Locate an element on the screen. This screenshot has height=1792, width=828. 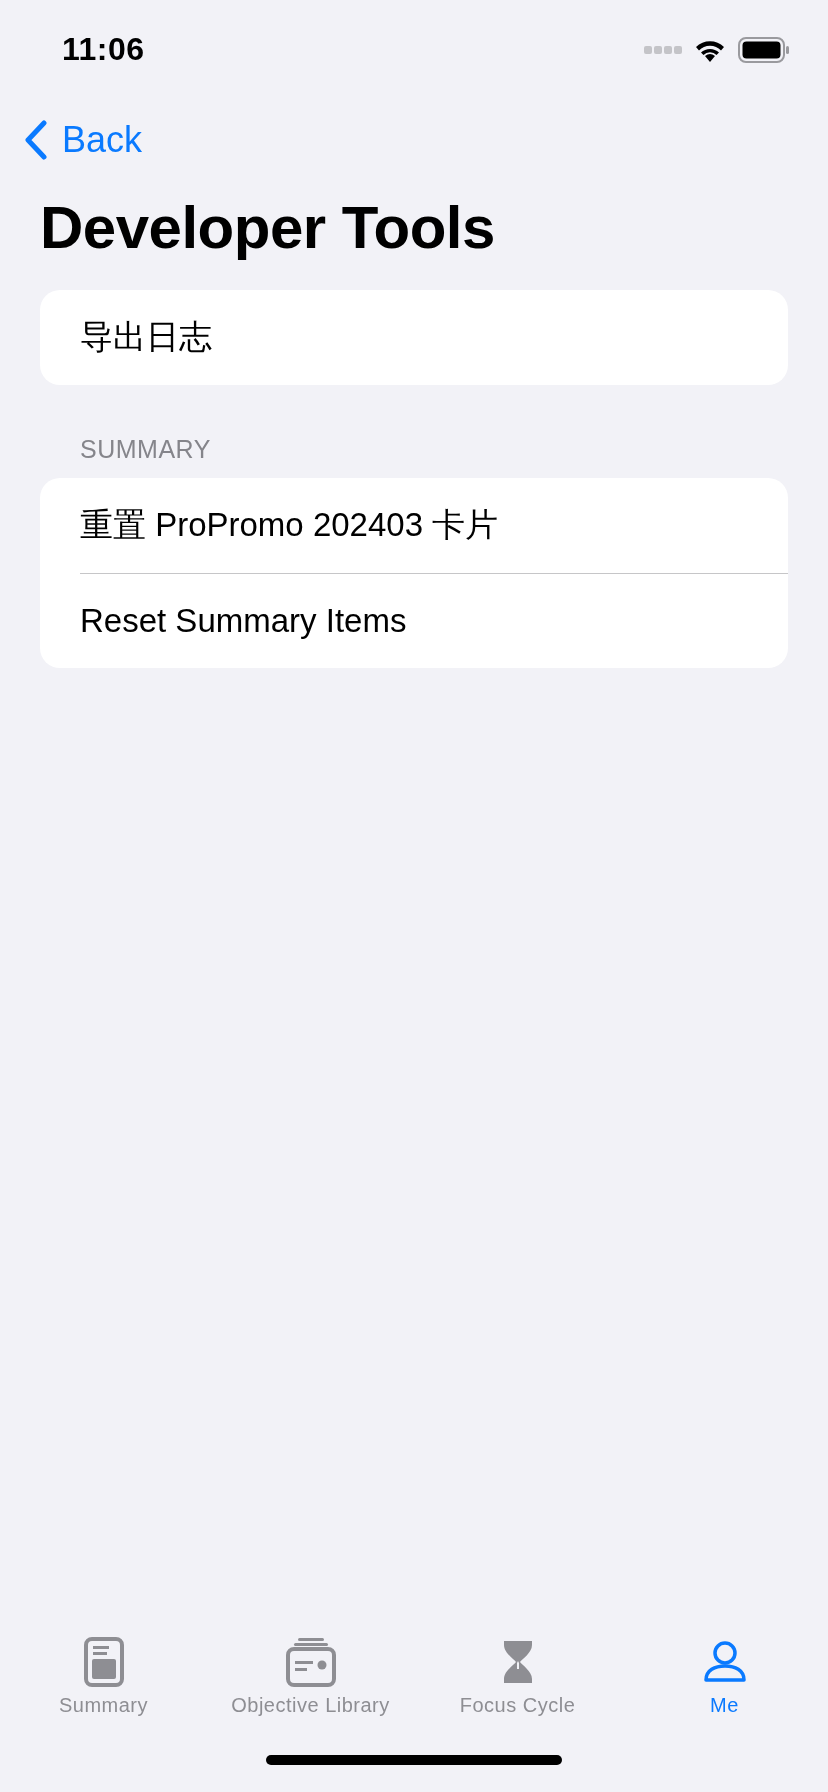
list-item: 导出日志 is located at coordinates (414, 337).